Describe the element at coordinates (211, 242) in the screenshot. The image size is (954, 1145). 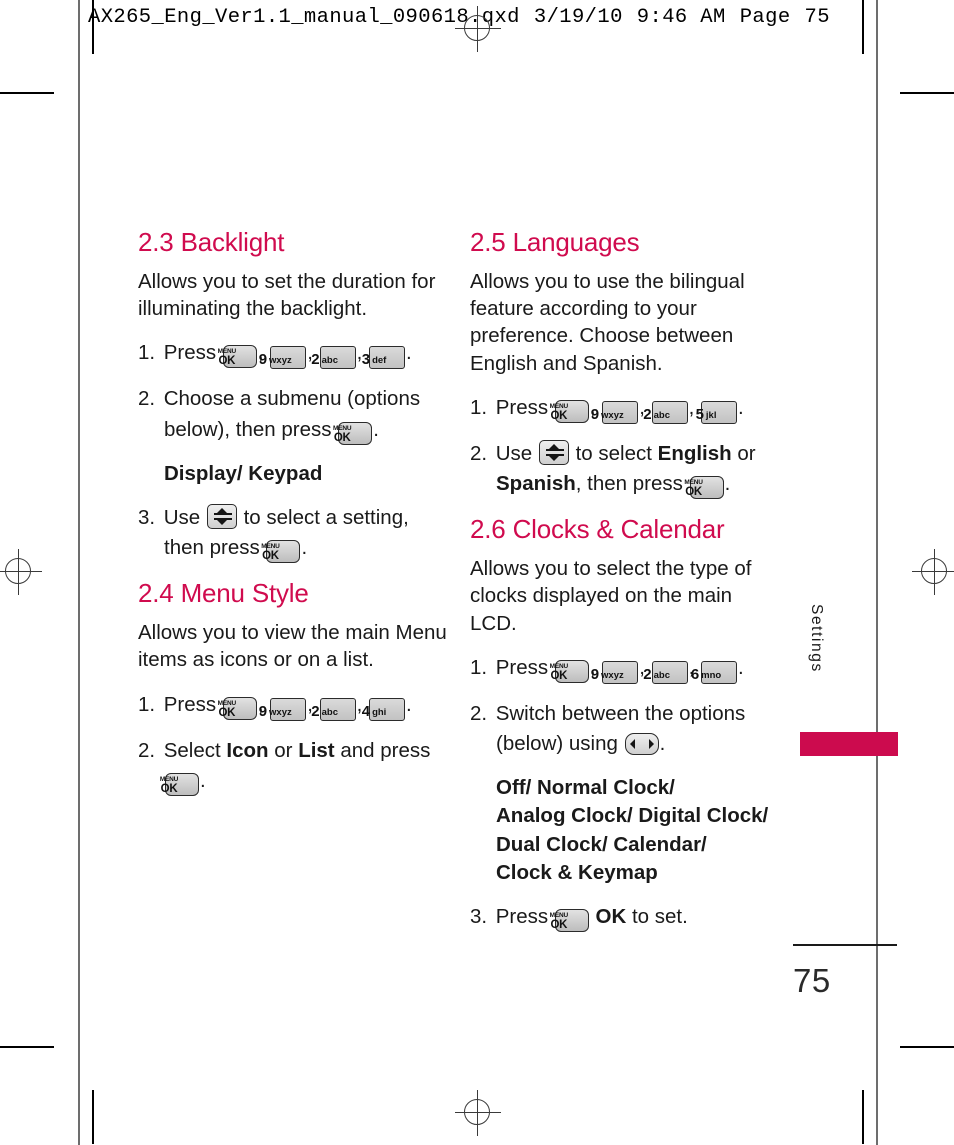
I see `page-title-backlight: 2.3 Backlight` at that location.